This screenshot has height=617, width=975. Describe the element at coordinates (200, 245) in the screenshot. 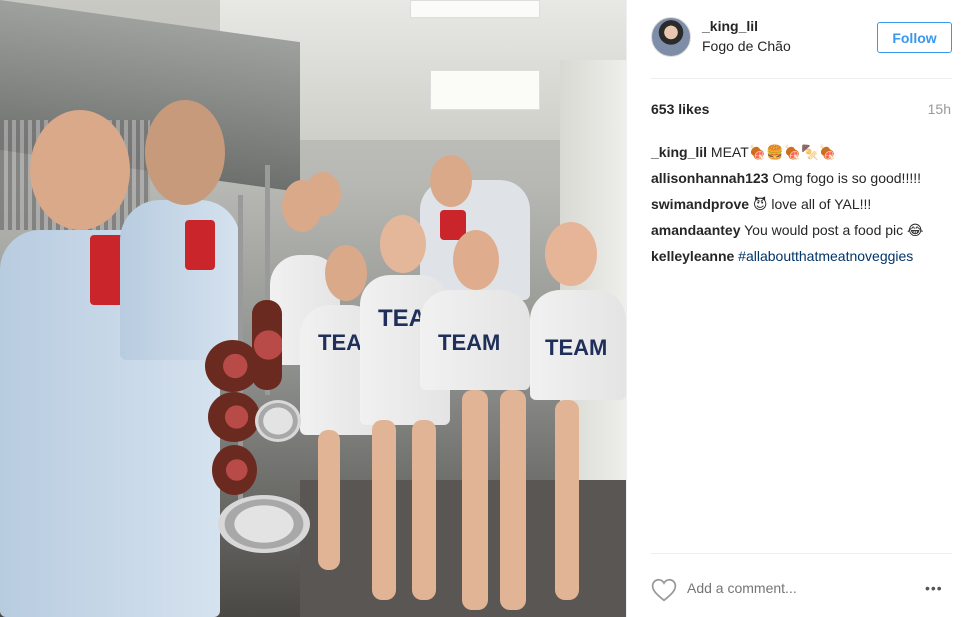

I see `photo-scarf` at that location.